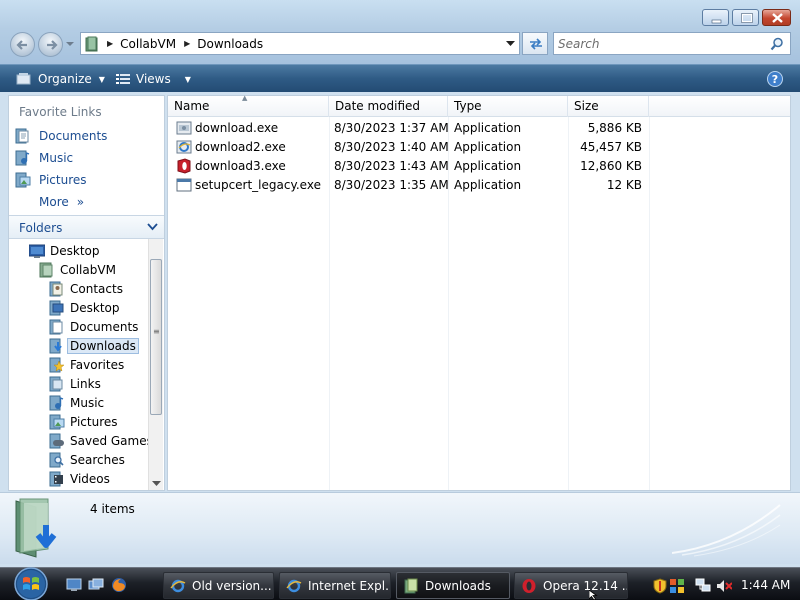 The width and height of the screenshot is (800, 600). What do you see at coordinates (109, 441) in the screenshot?
I see `tree-item-label: Saved Games` at bounding box center [109, 441].